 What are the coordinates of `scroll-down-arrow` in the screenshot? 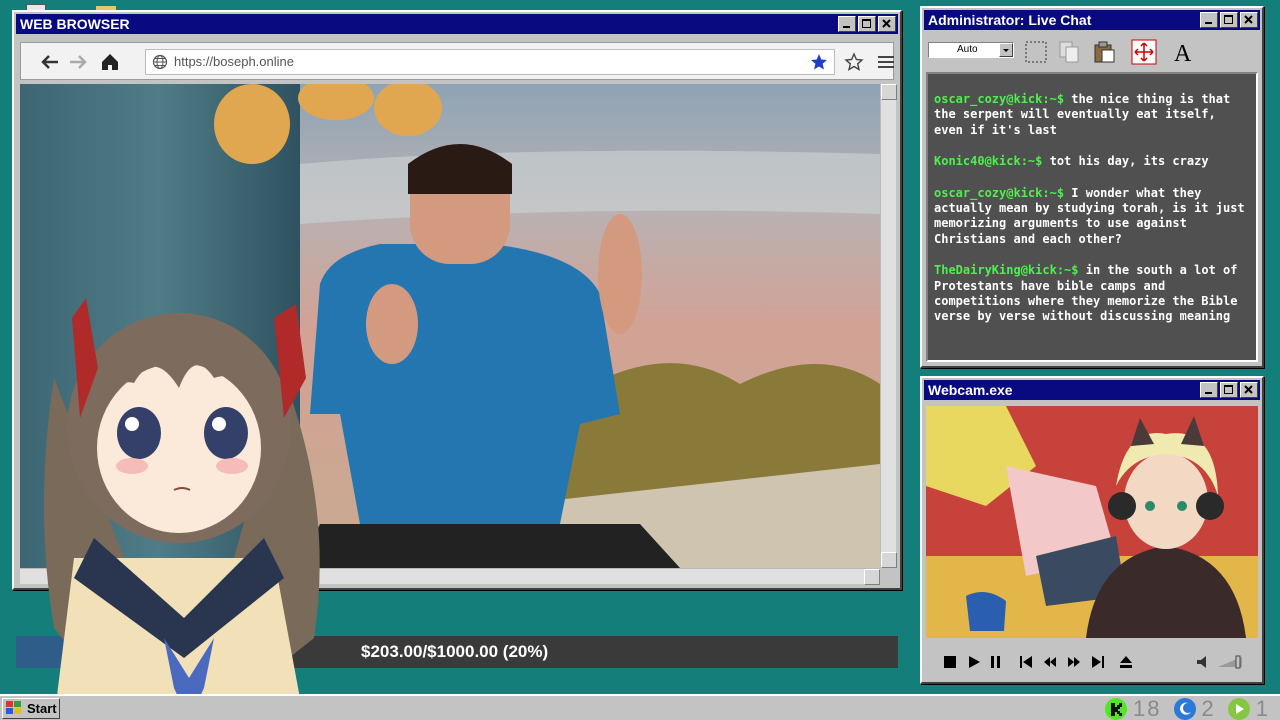 It's located at (889, 560).